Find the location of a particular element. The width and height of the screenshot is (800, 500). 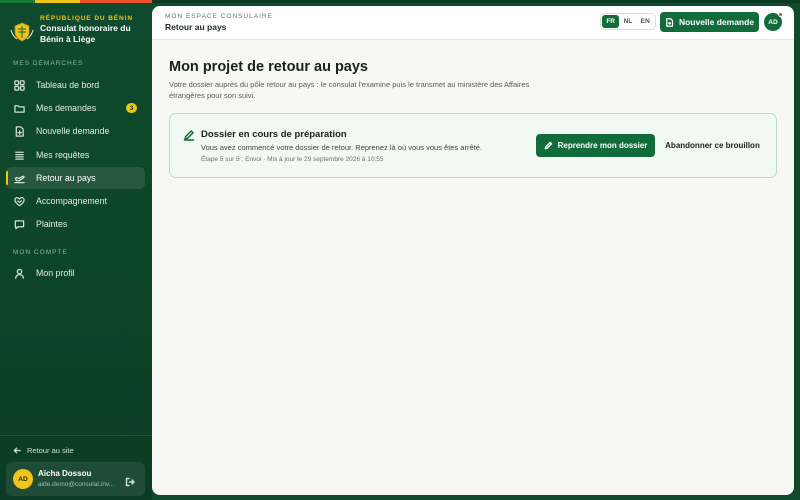

brand-name: Consulat honoraire du Bénin à Liège is located at coordinates (85, 33).